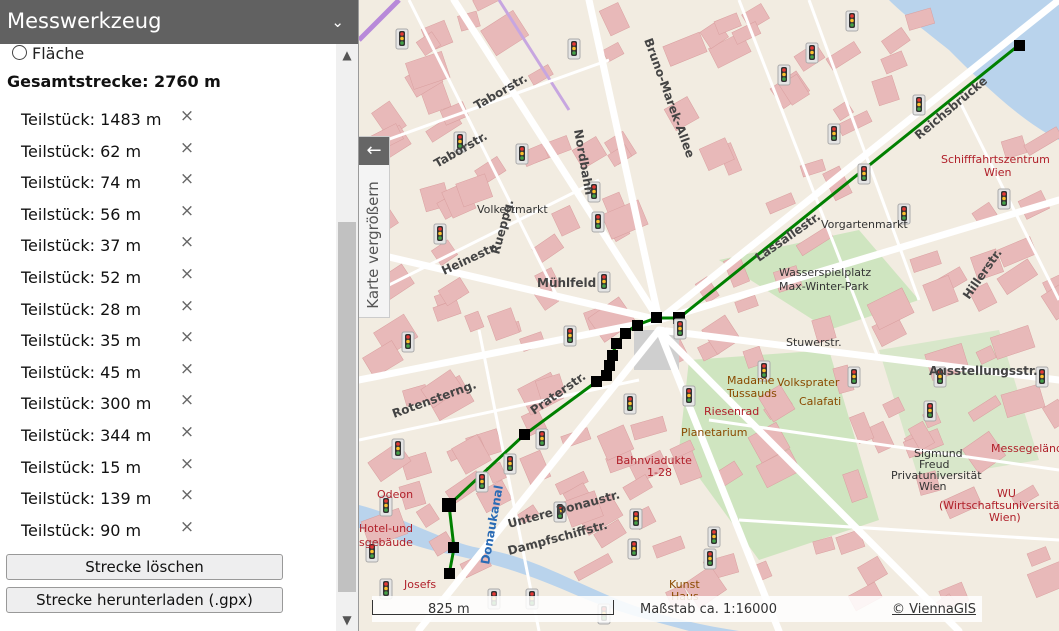  Describe the element at coordinates (81, 467) in the screenshot. I see `segment-label: Teilstück: 15 m` at that location.